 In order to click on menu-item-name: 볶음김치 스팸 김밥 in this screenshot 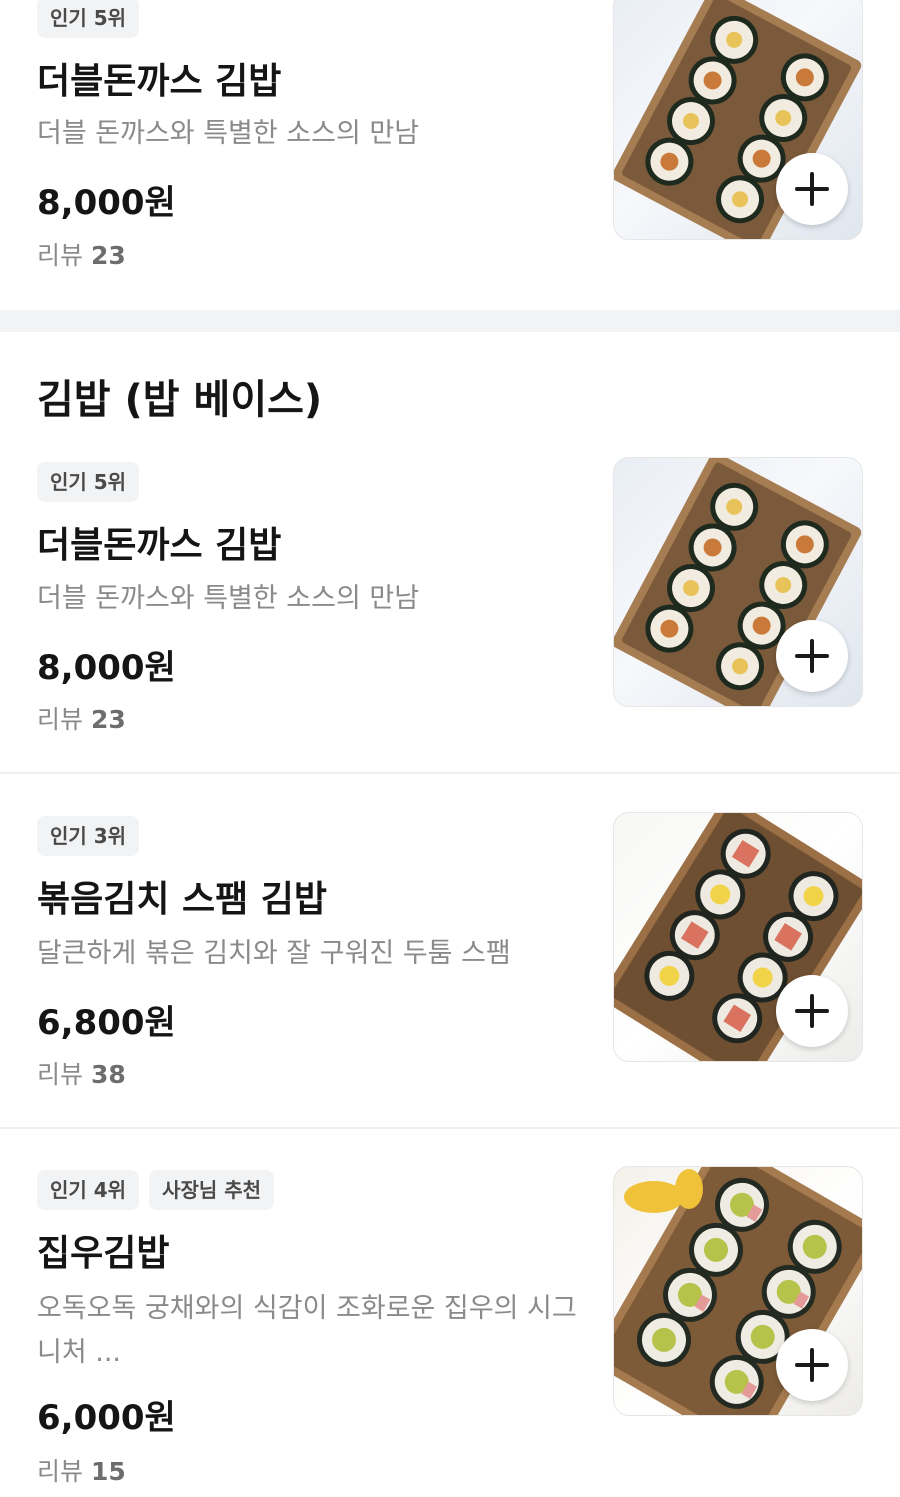, I will do `click(182, 899)`.